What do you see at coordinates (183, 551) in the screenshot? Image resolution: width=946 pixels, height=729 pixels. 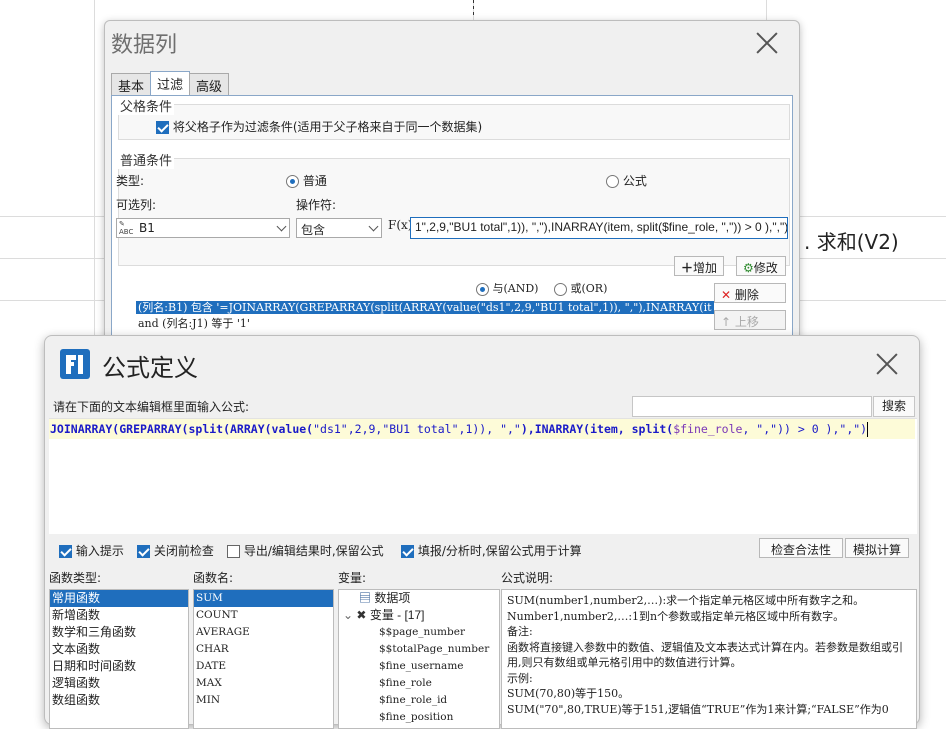 I see `check-before-close-label: 关闭前检查` at bounding box center [183, 551].